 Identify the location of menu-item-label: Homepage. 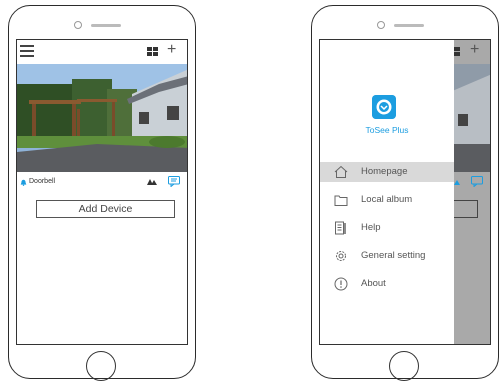
(384, 171).